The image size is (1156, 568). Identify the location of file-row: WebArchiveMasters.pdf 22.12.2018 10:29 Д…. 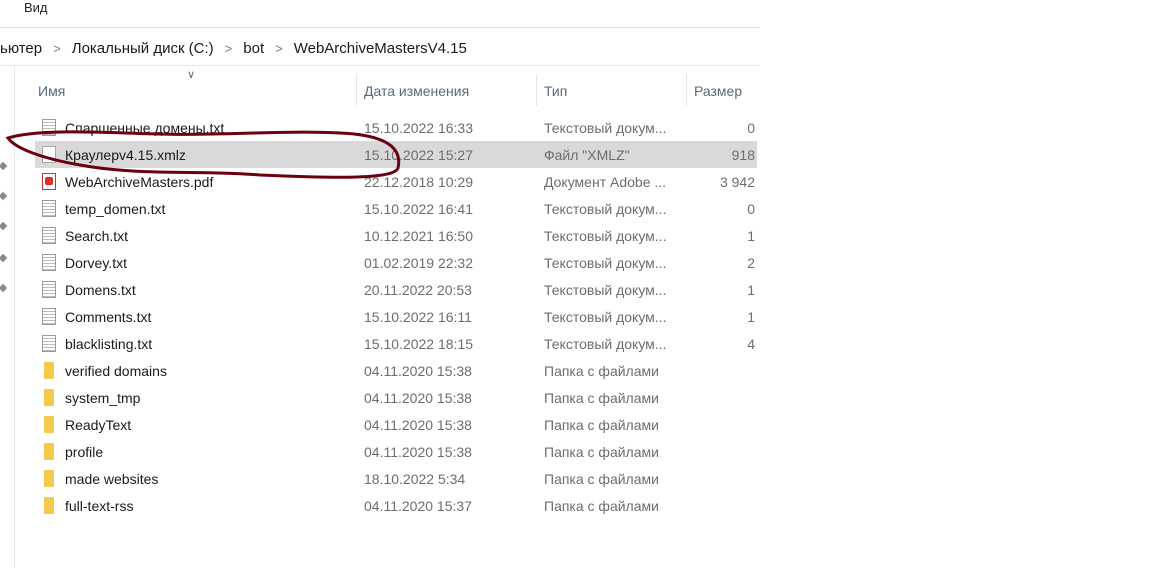
(396, 181).